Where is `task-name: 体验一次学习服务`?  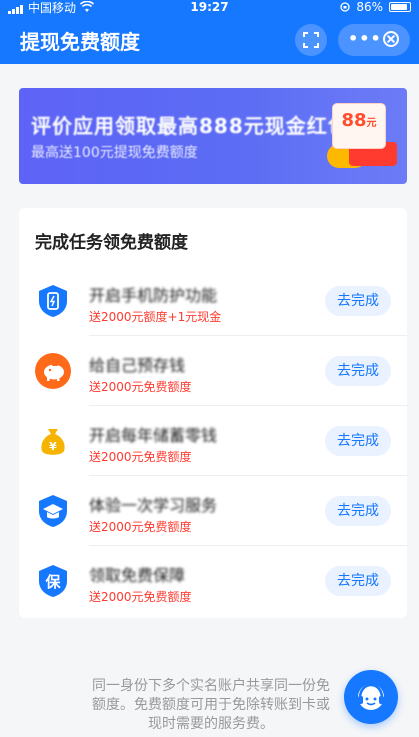
task-name: 体验一次学习服务 is located at coordinates (153, 505).